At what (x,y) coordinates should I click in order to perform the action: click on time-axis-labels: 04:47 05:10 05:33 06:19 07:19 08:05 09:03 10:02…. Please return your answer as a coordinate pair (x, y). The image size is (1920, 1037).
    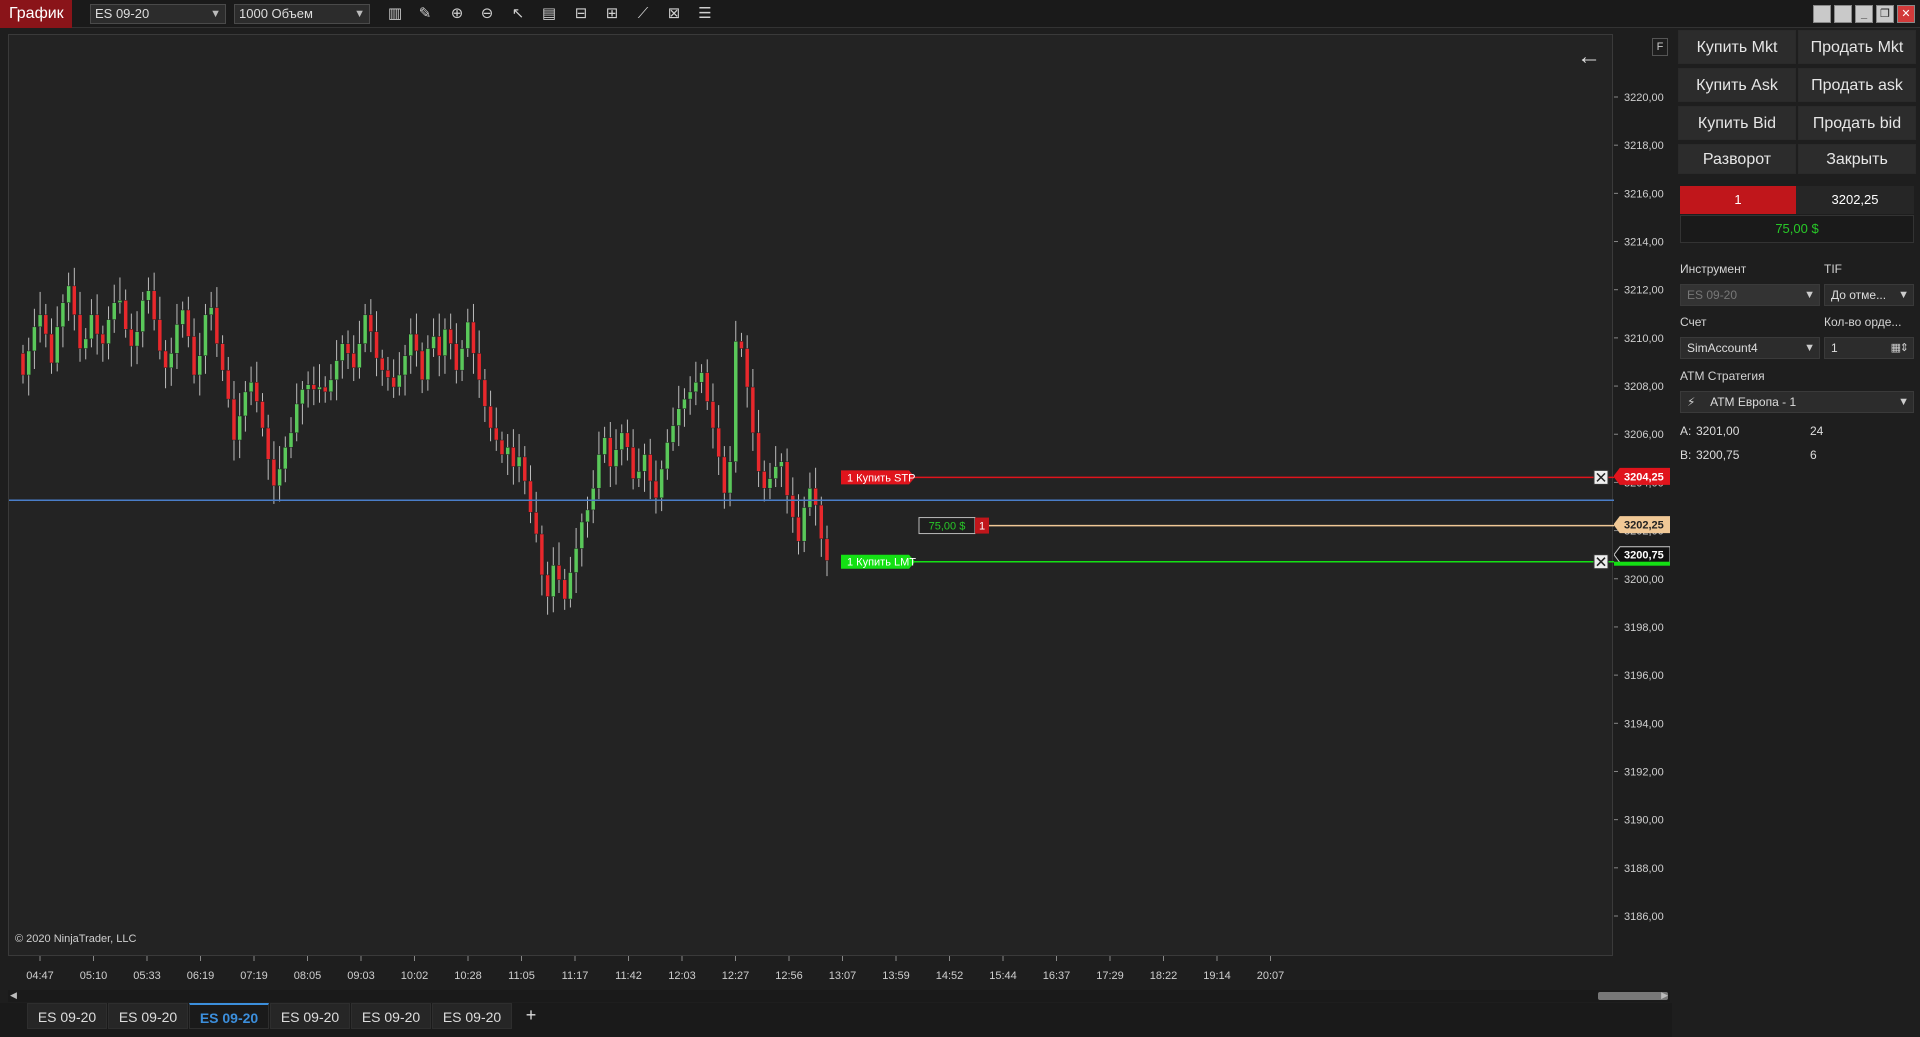
    Looking at the image, I should click on (655, 969).